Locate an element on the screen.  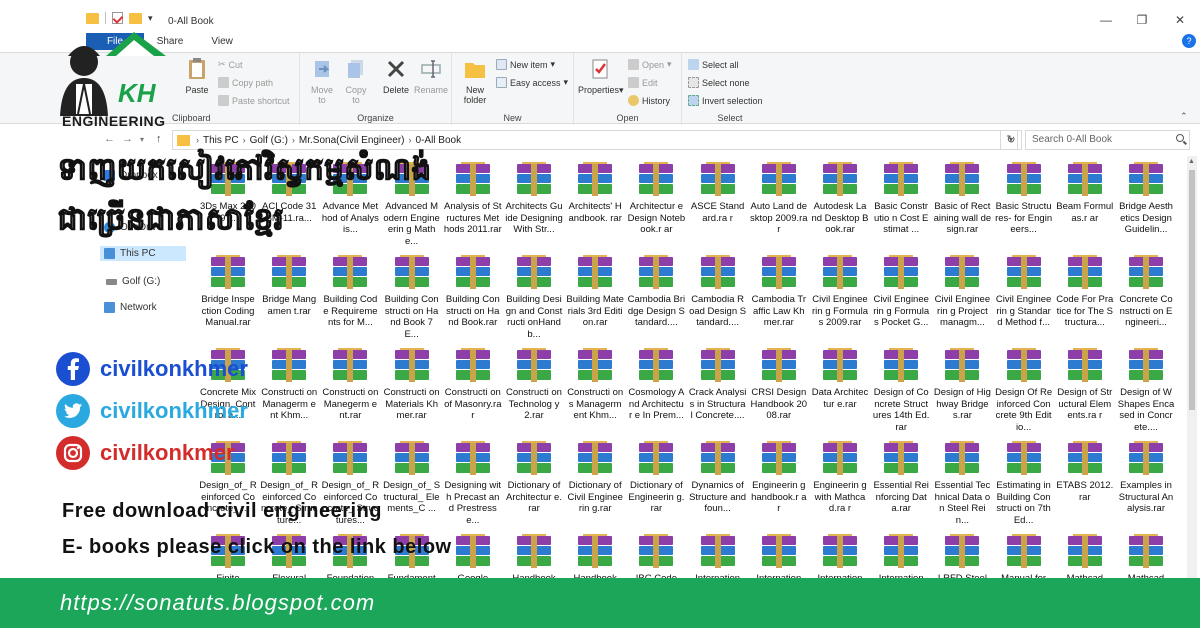
minimize-icon: — is located at coordinates (1106, 20).